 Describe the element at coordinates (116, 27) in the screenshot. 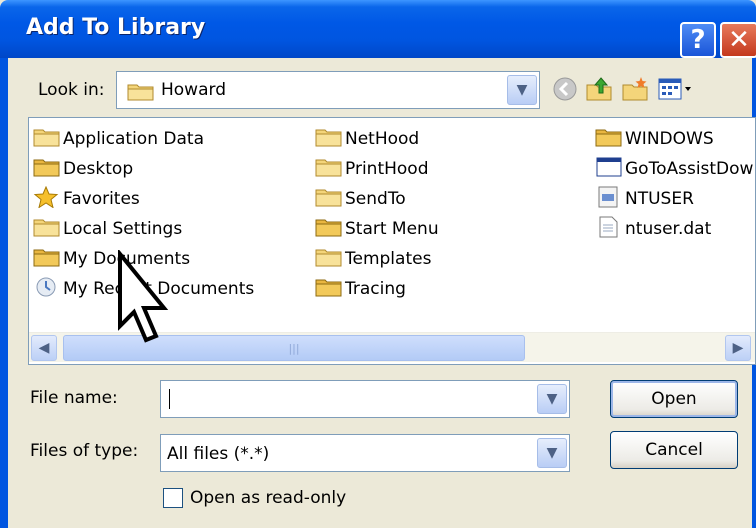

I see `window-title: Add To Library` at that location.